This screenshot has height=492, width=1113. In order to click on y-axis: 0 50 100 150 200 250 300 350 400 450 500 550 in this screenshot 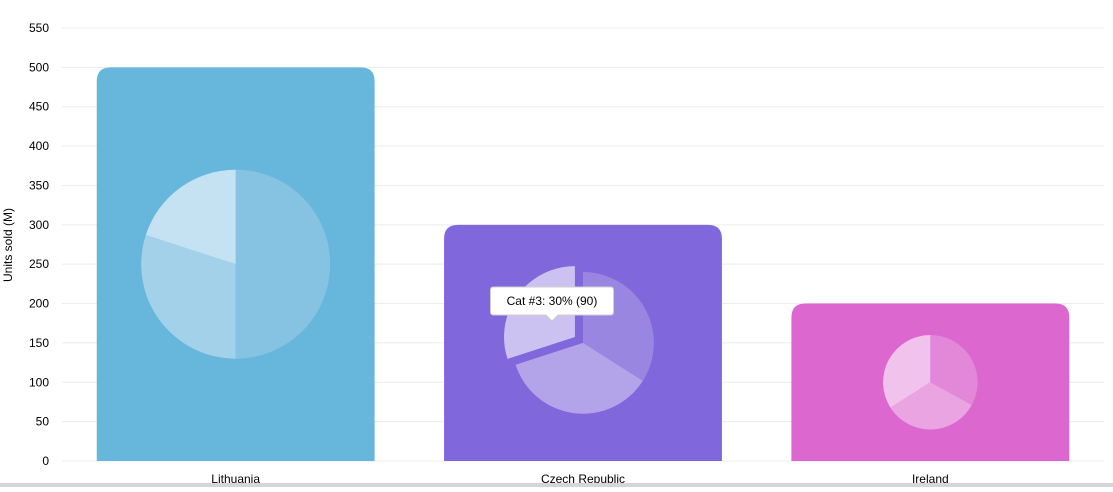, I will do `click(39, 244)`.